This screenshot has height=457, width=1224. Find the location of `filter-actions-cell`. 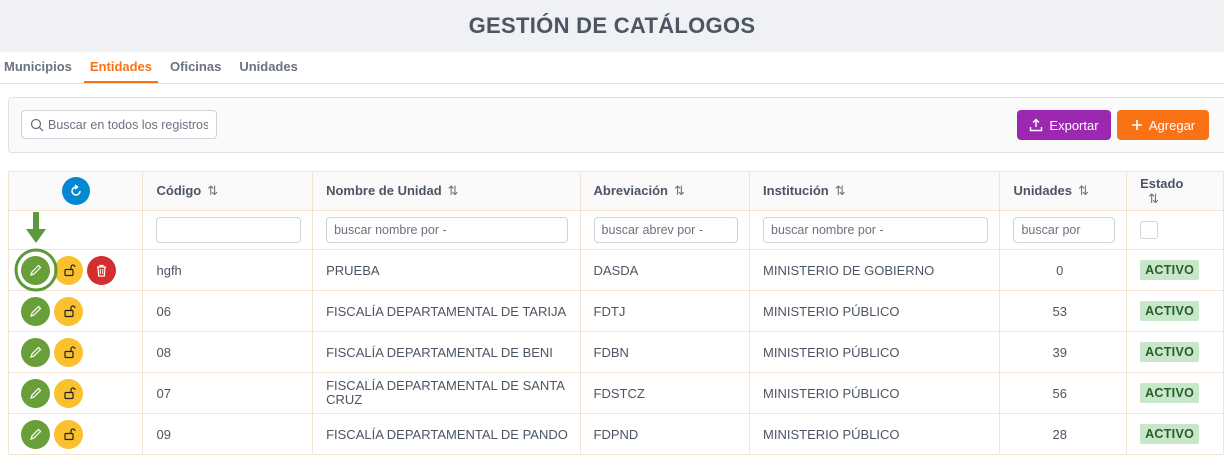

filter-actions-cell is located at coordinates (75, 230).